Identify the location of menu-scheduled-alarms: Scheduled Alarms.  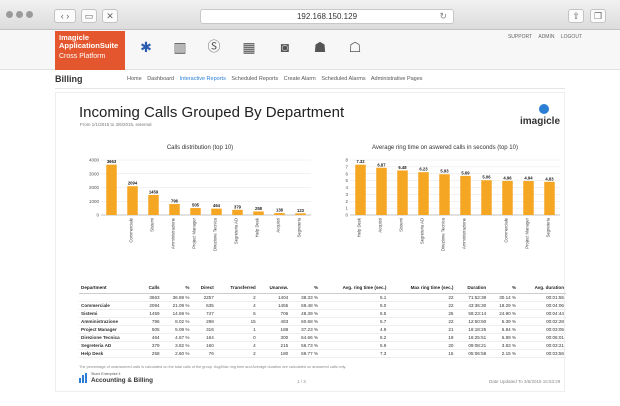
(343, 79).